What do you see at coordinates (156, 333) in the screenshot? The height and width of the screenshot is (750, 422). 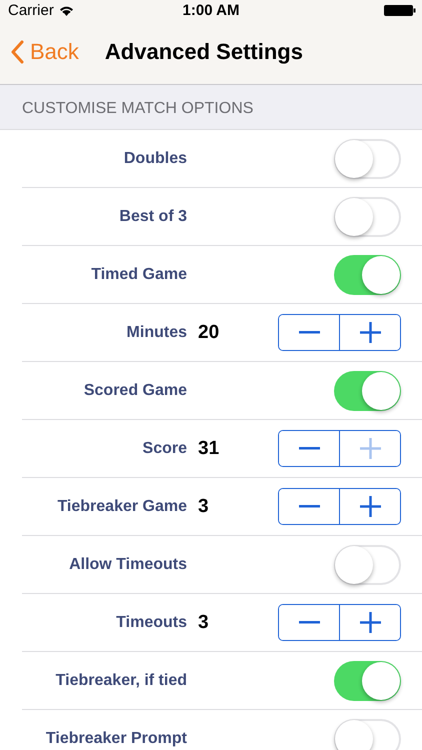 I see `setting-label: Minutes` at bounding box center [156, 333].